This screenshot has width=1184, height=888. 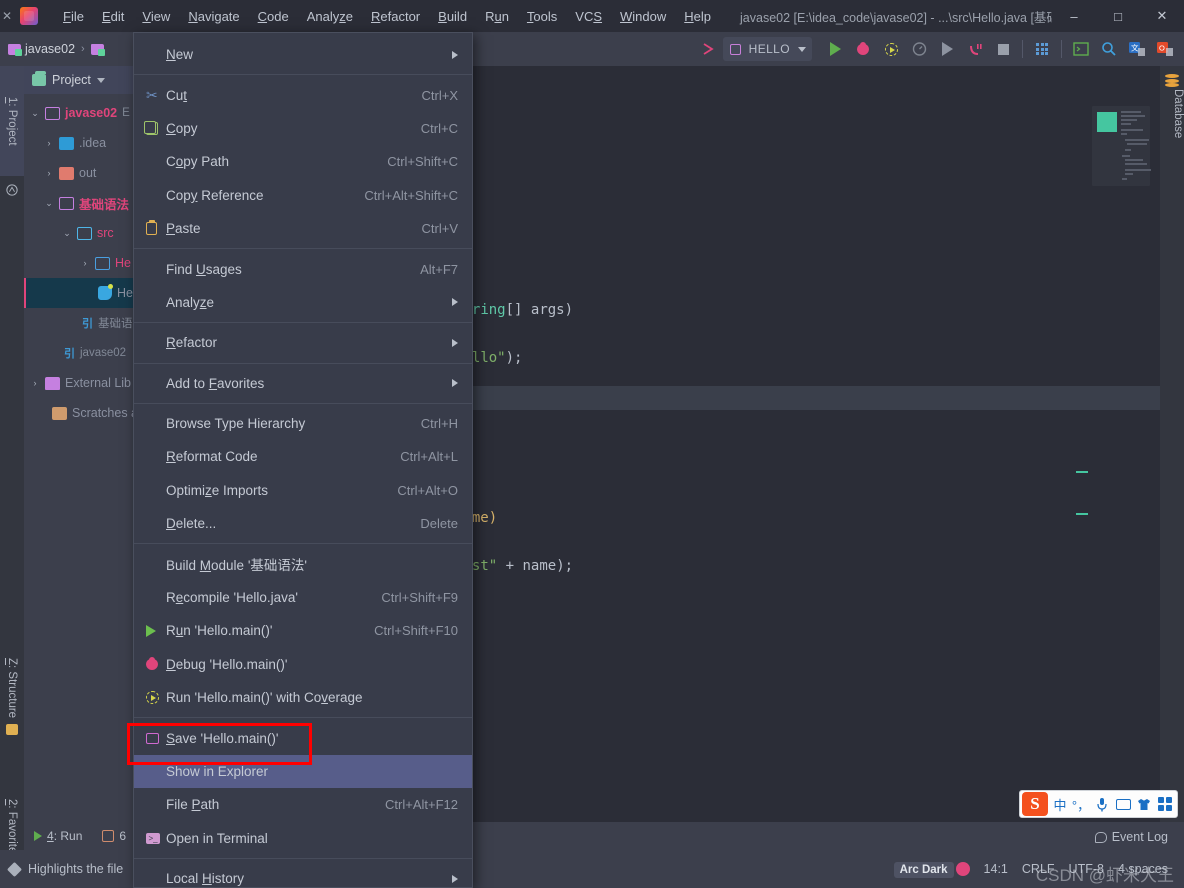 I want to click on event-log-button: Event Log, so click(x=1131, y=837).